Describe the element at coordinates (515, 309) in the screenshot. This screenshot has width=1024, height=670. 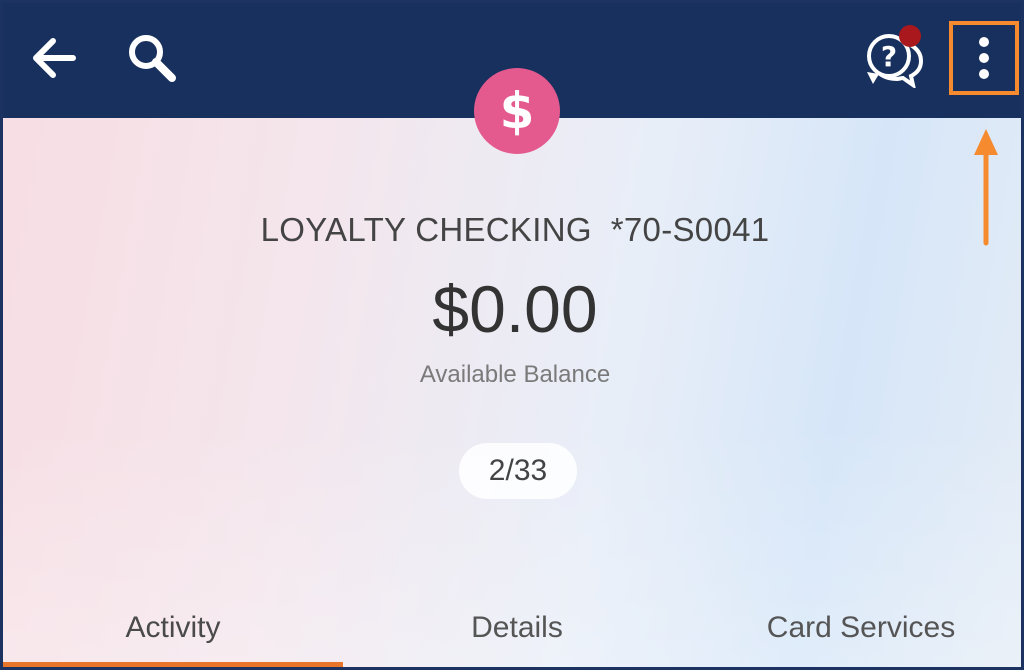
I see `account-balance: $0.00` at that location.